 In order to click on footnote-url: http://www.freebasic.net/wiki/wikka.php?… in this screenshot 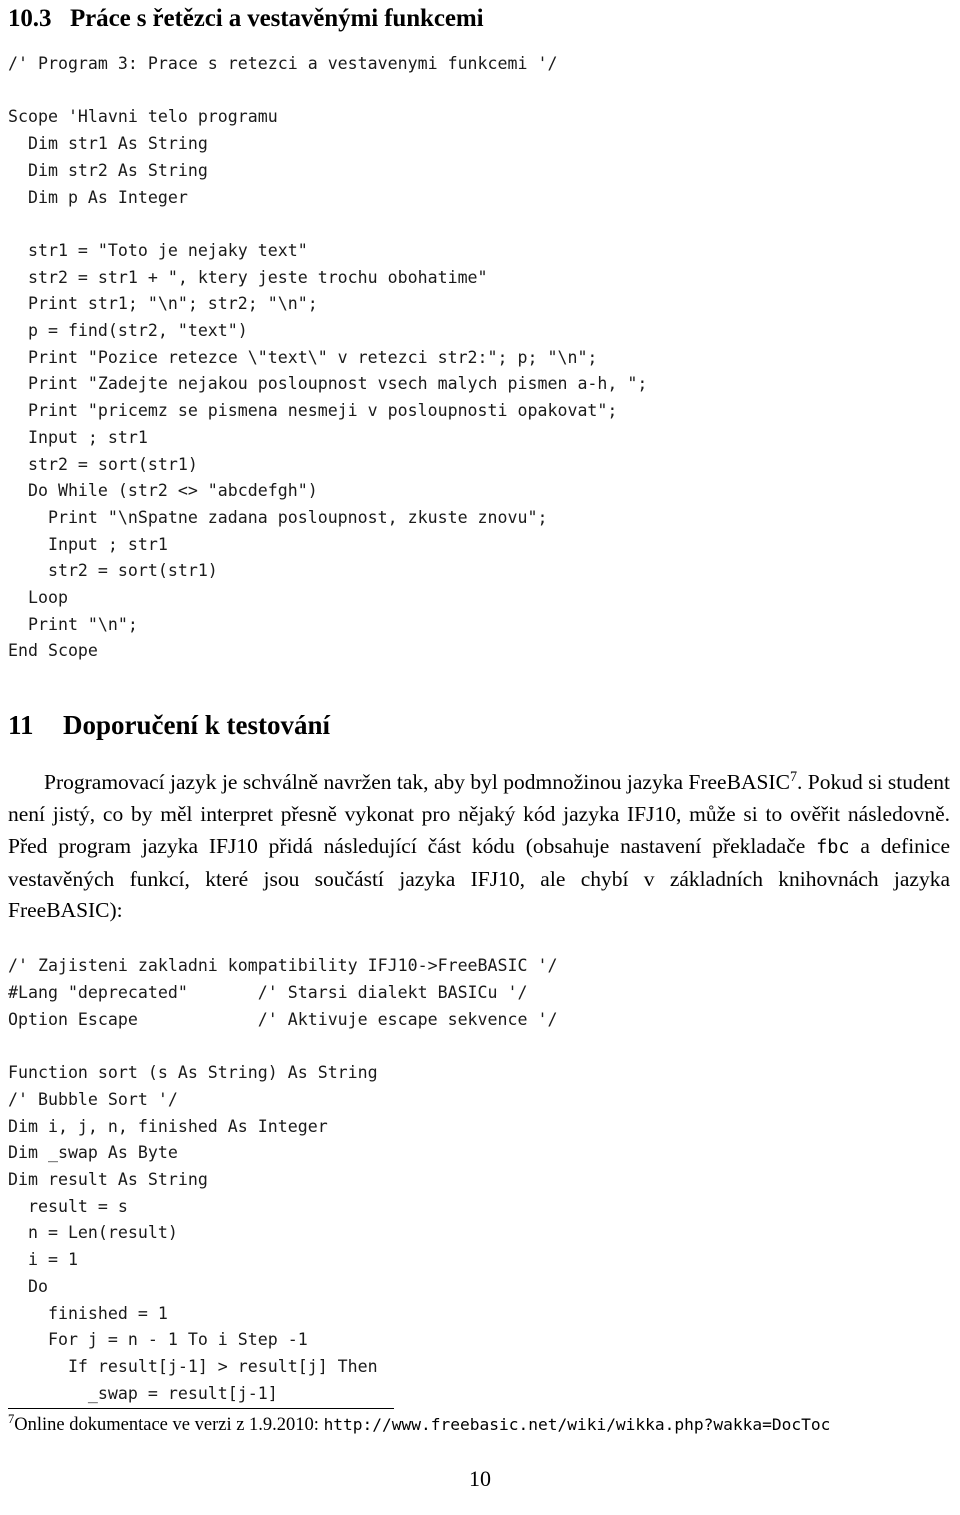, I will do `click(577, 1424)`.